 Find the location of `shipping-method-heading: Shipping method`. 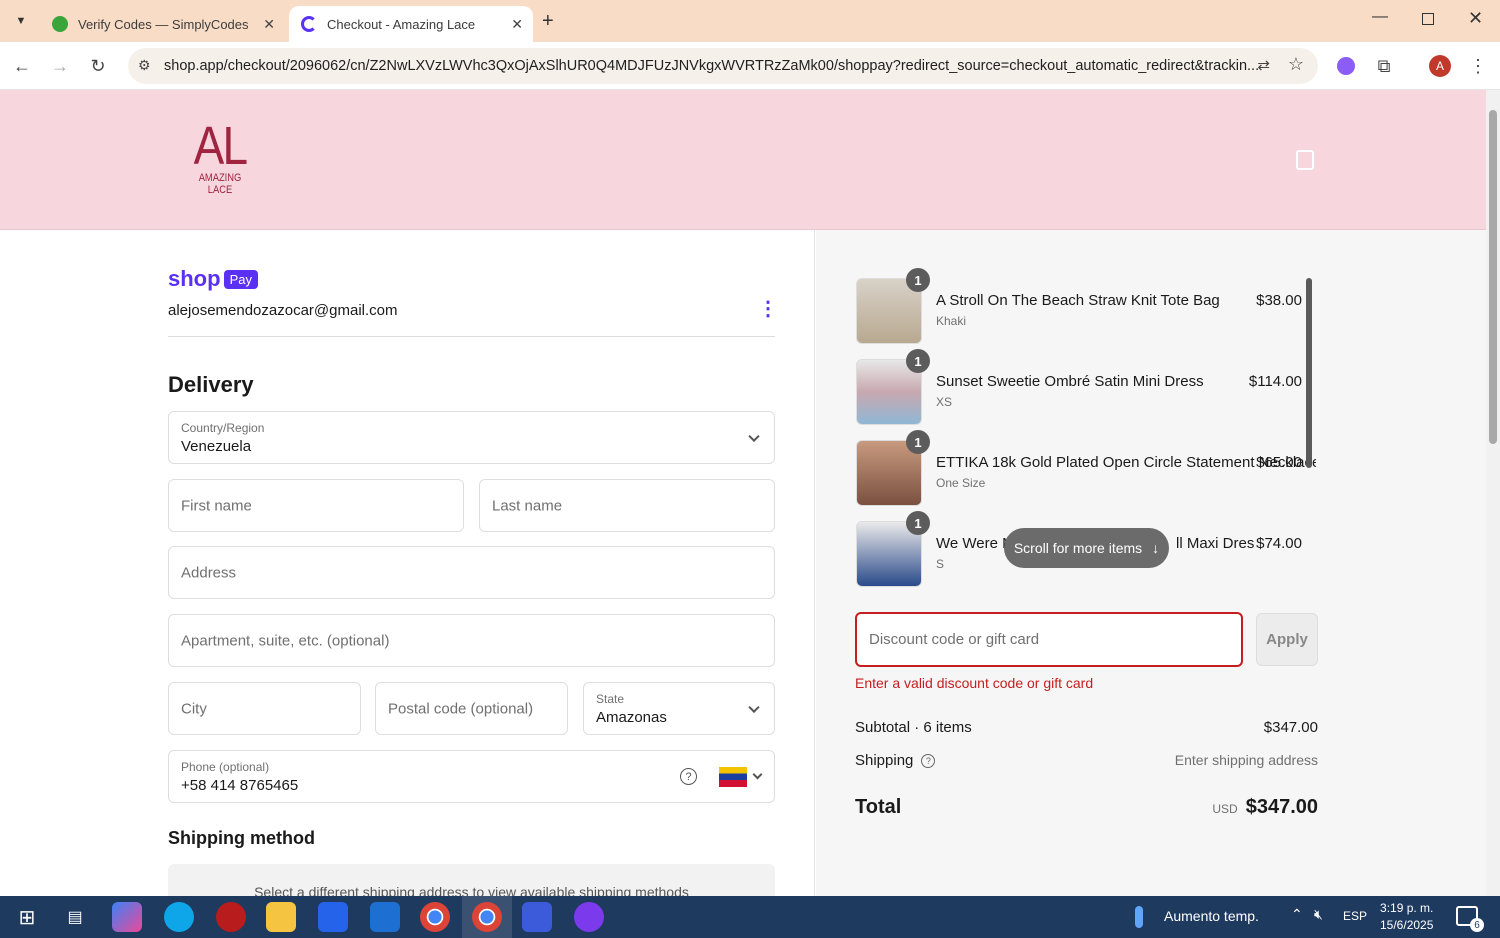

shipping-method-heading: Shipping method is located at coordinates (241, 838).